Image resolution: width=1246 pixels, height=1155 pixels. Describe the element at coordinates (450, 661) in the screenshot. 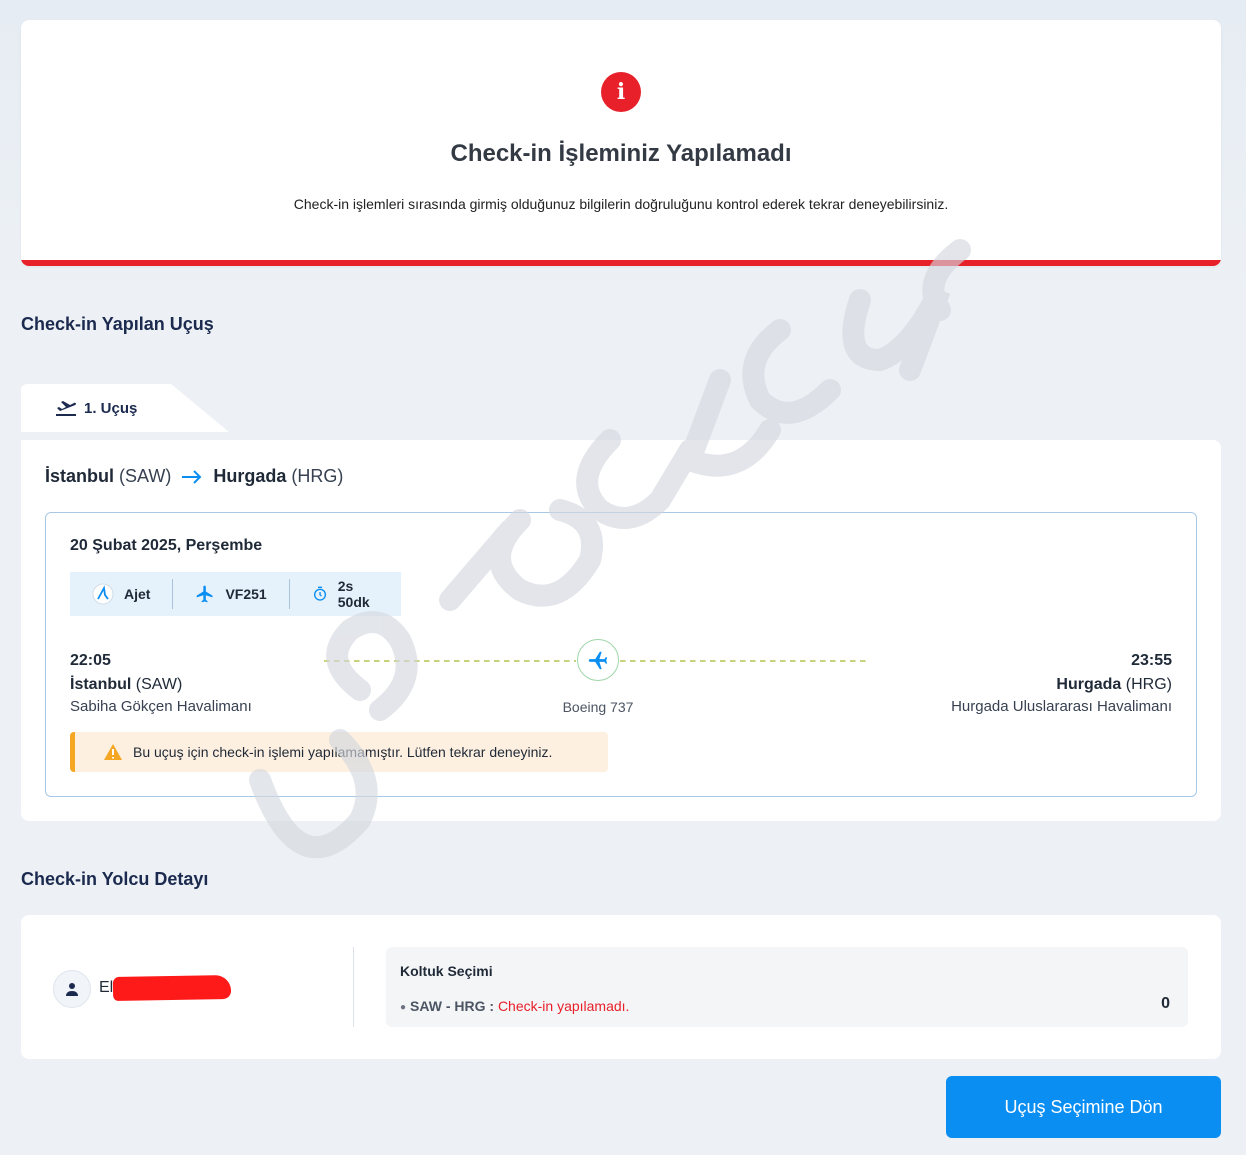

I see `route-line-left` at that location.